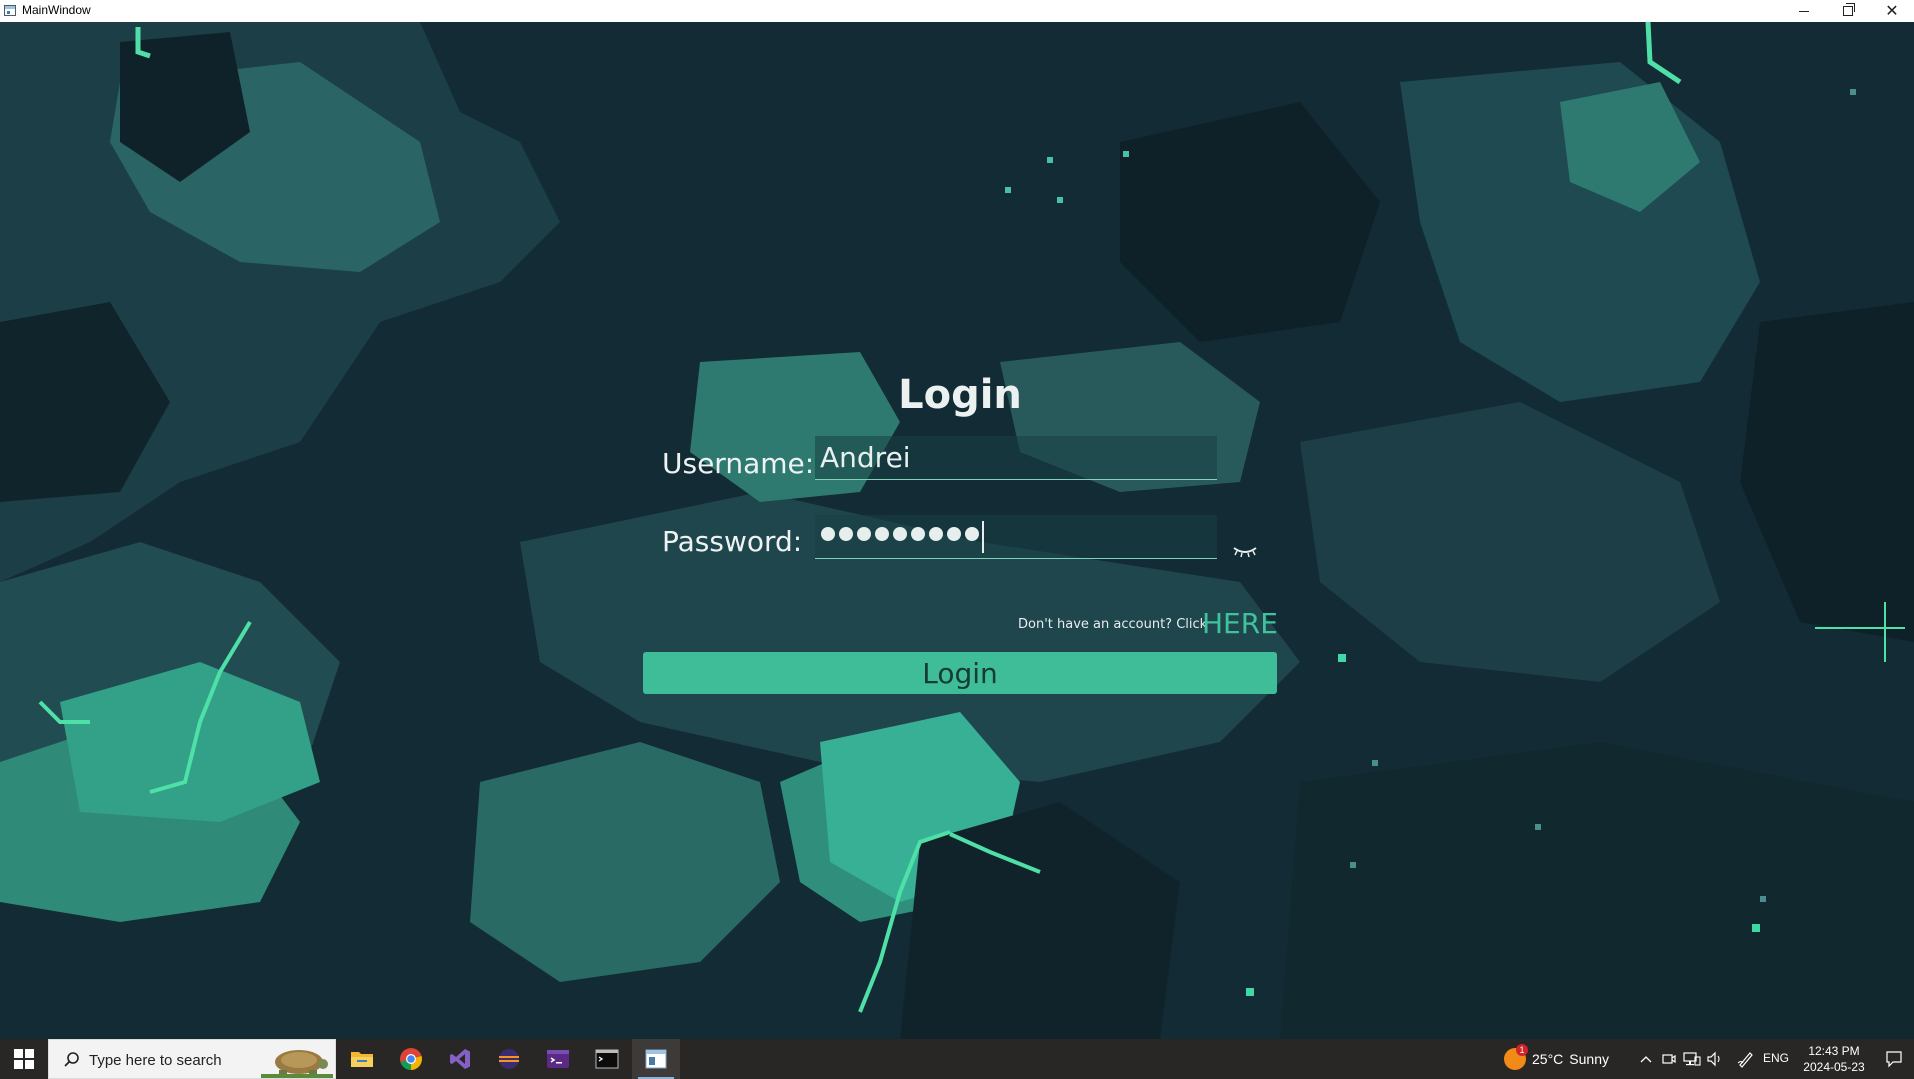 This screenshot has width=1914, height=1079. What do you see at coordinates (732, 541) in the screenshot?
I see `password-label: Password:` at bounding box center [732, 541].